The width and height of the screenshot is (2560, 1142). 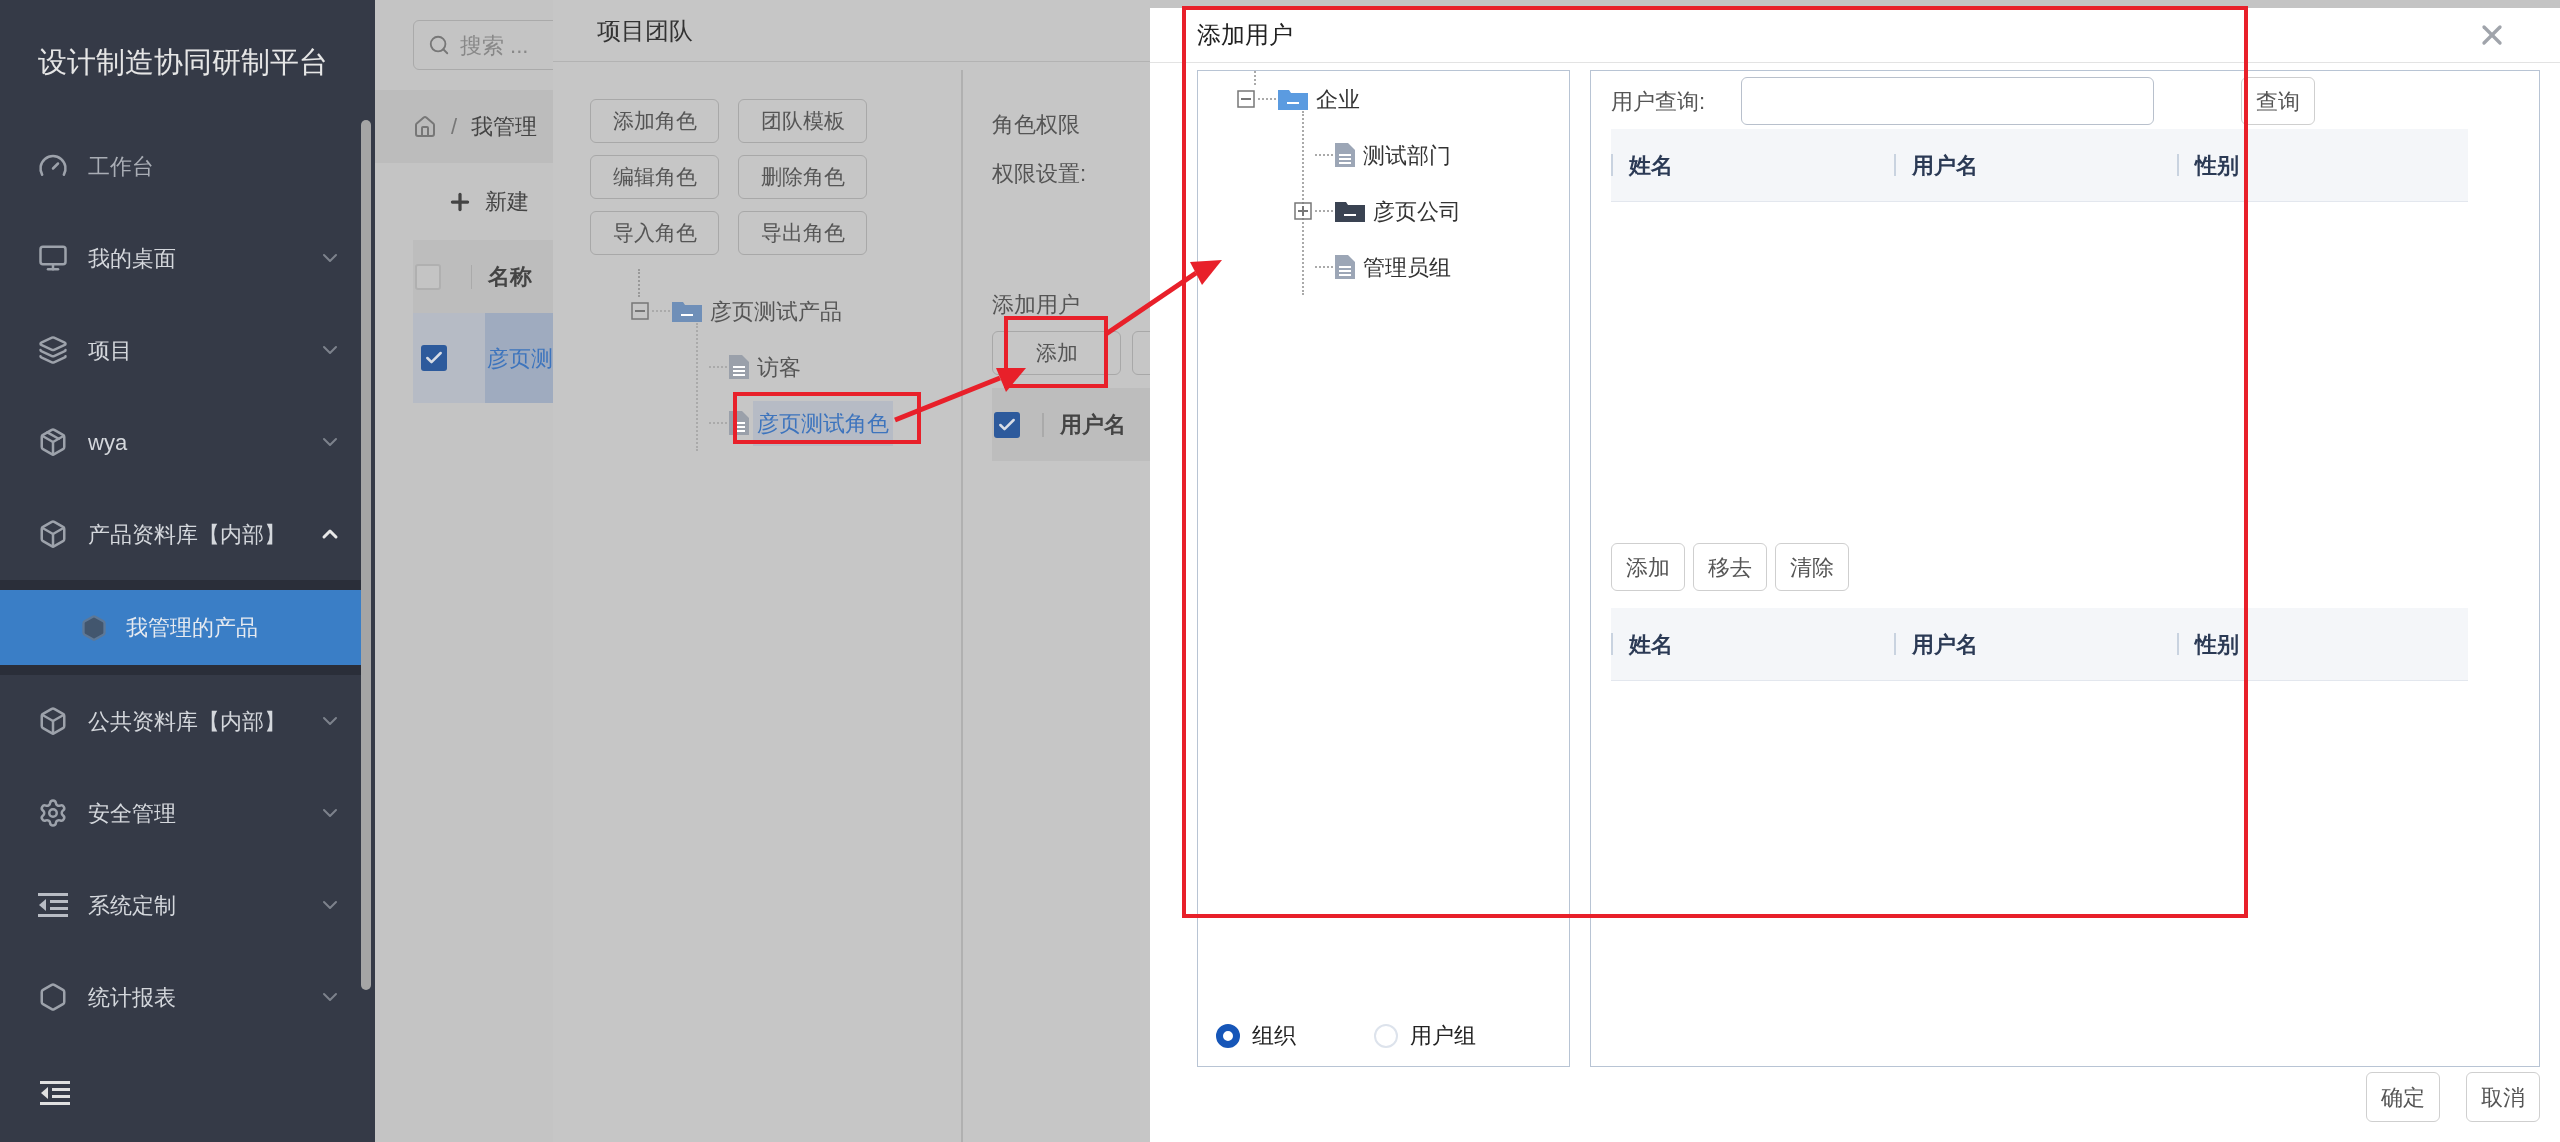 I want to click on section-label: 角色权限, so click(x=1036, y=125).